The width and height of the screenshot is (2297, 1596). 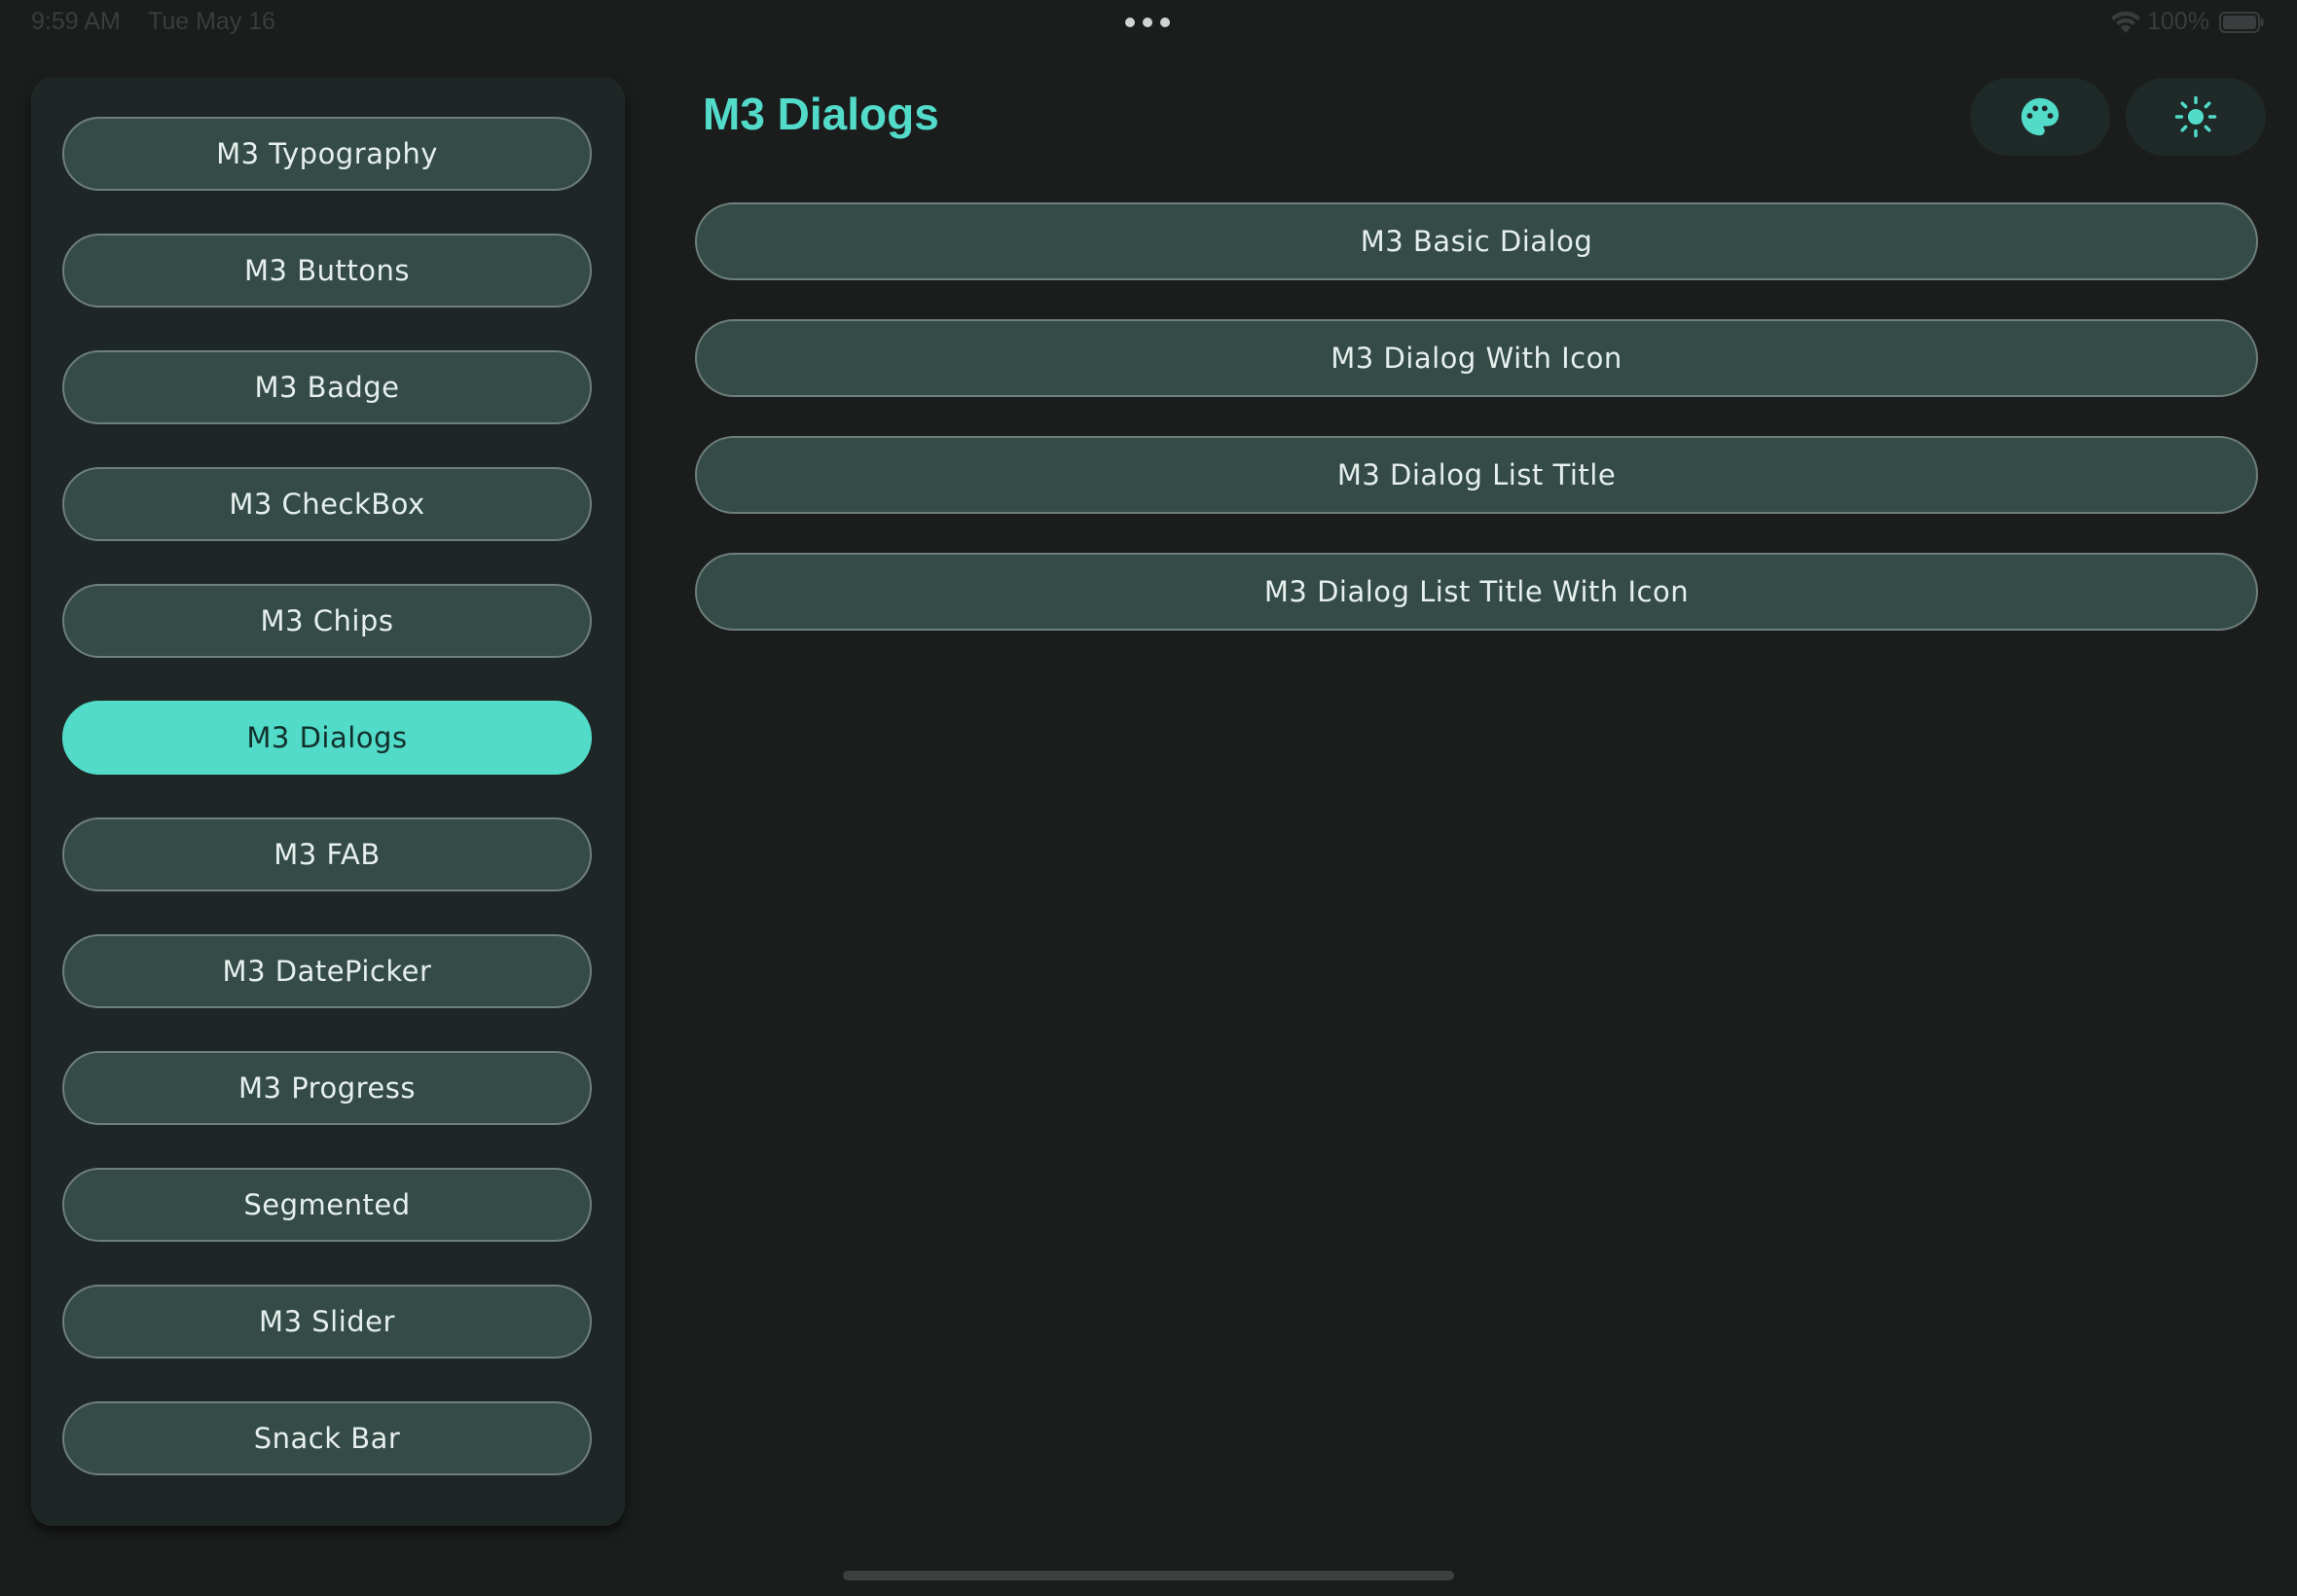 I want to click on sidebar-item-snackbar: Snack Bar, so click(x=327, y=1438).